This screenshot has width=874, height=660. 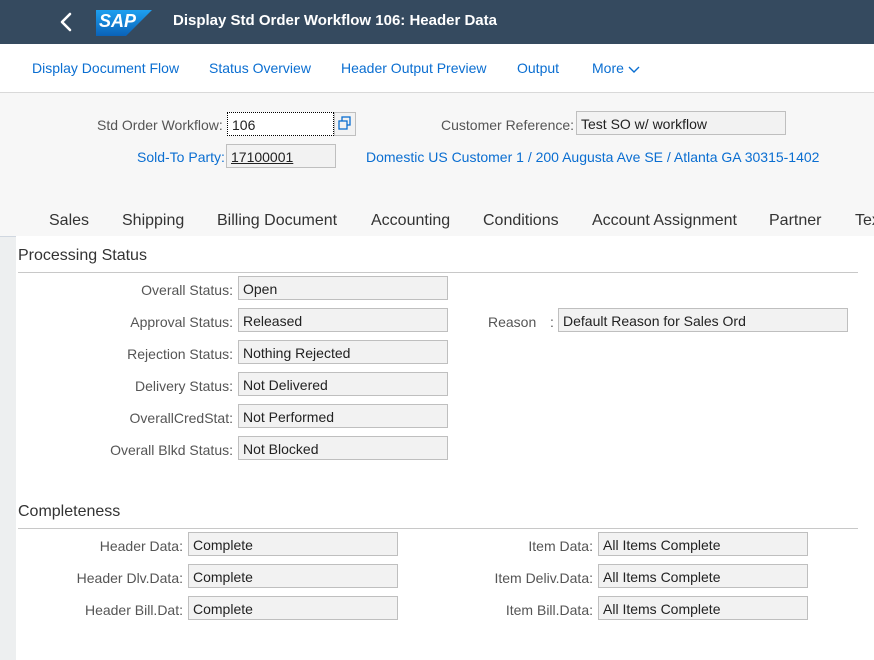 What do you see at coordinates (118, 21) in the screenshot?
I see `sap-logo-text: SAP` at bounding box center [118, 21].